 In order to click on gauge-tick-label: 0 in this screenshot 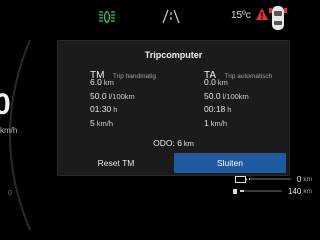, I will do `click(10, 193)`.